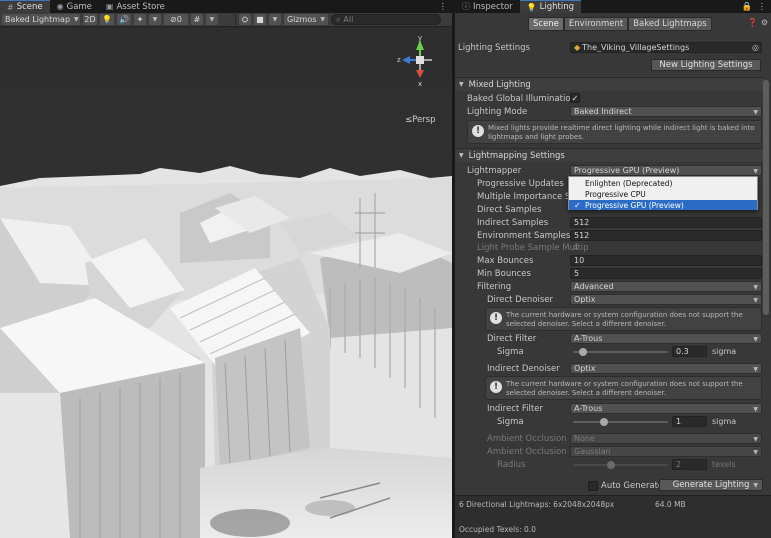 This screenshot has height=538, width=771. What do you see at coordinates (666, 408) in the screenshot?
I see `indirect-filter-dropdown: A-Trous ▼` at bounding box center [666, 408].